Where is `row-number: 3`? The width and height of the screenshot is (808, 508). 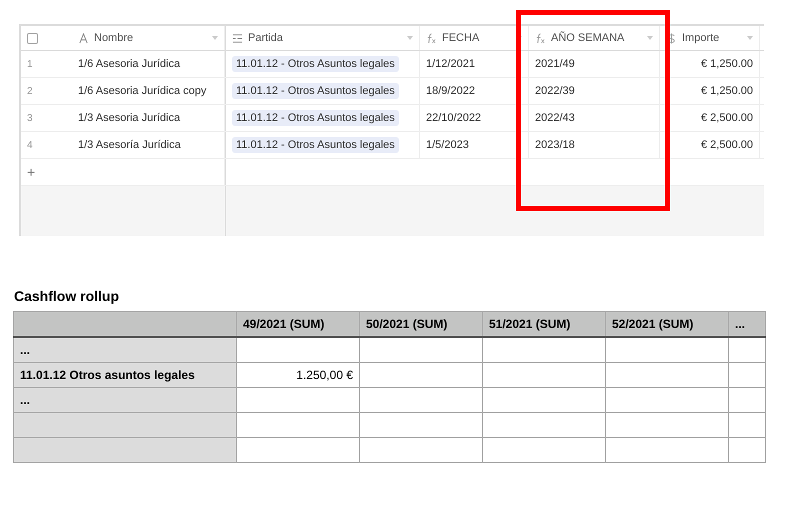 row-number: 3 is located at coordinates (30, 118).